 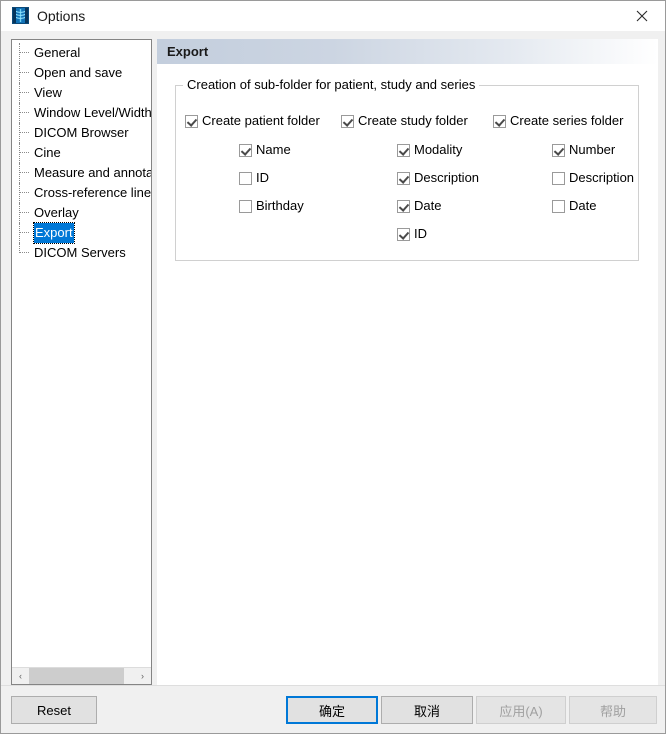 I want to click on sidebar-item-export: Export, so click(x=81, y=233).